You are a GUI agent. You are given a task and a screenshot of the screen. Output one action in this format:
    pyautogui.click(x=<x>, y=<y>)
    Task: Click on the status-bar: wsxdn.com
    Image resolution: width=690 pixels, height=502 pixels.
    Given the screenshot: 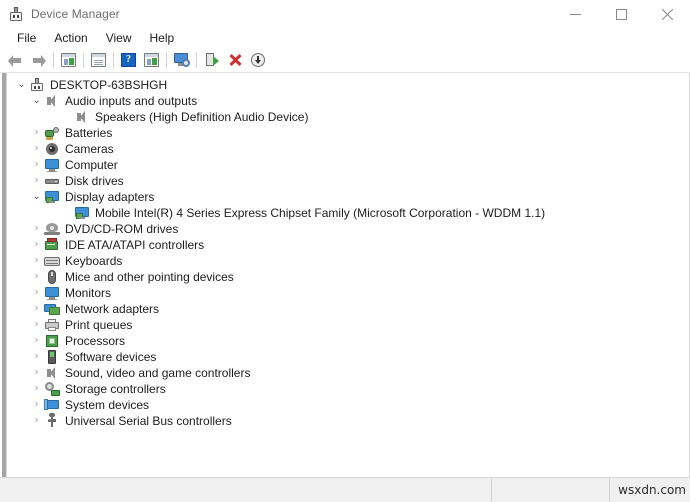 What is the action you would take?
    pyautogui.click(x=345, y=489)
    